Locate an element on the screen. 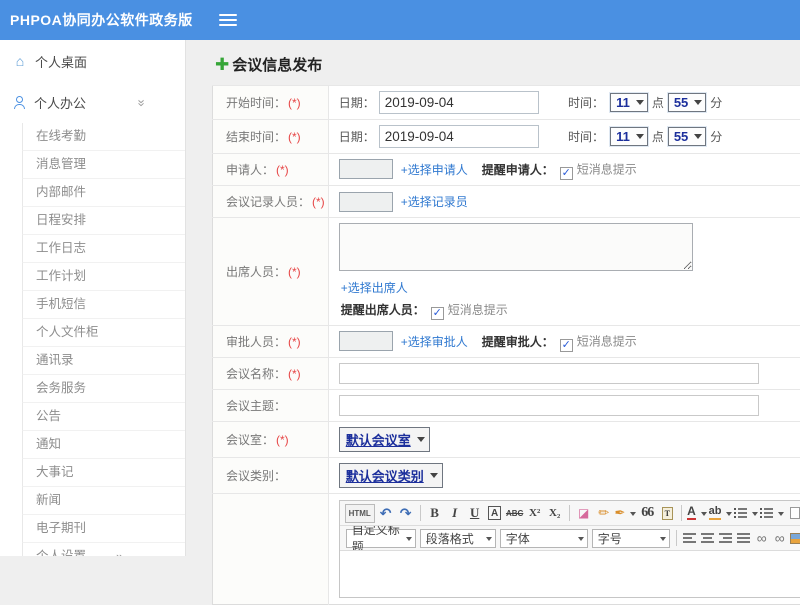 The image size is (800, 605). unlink-icon: ∞ is located at coordinates (779, 538).